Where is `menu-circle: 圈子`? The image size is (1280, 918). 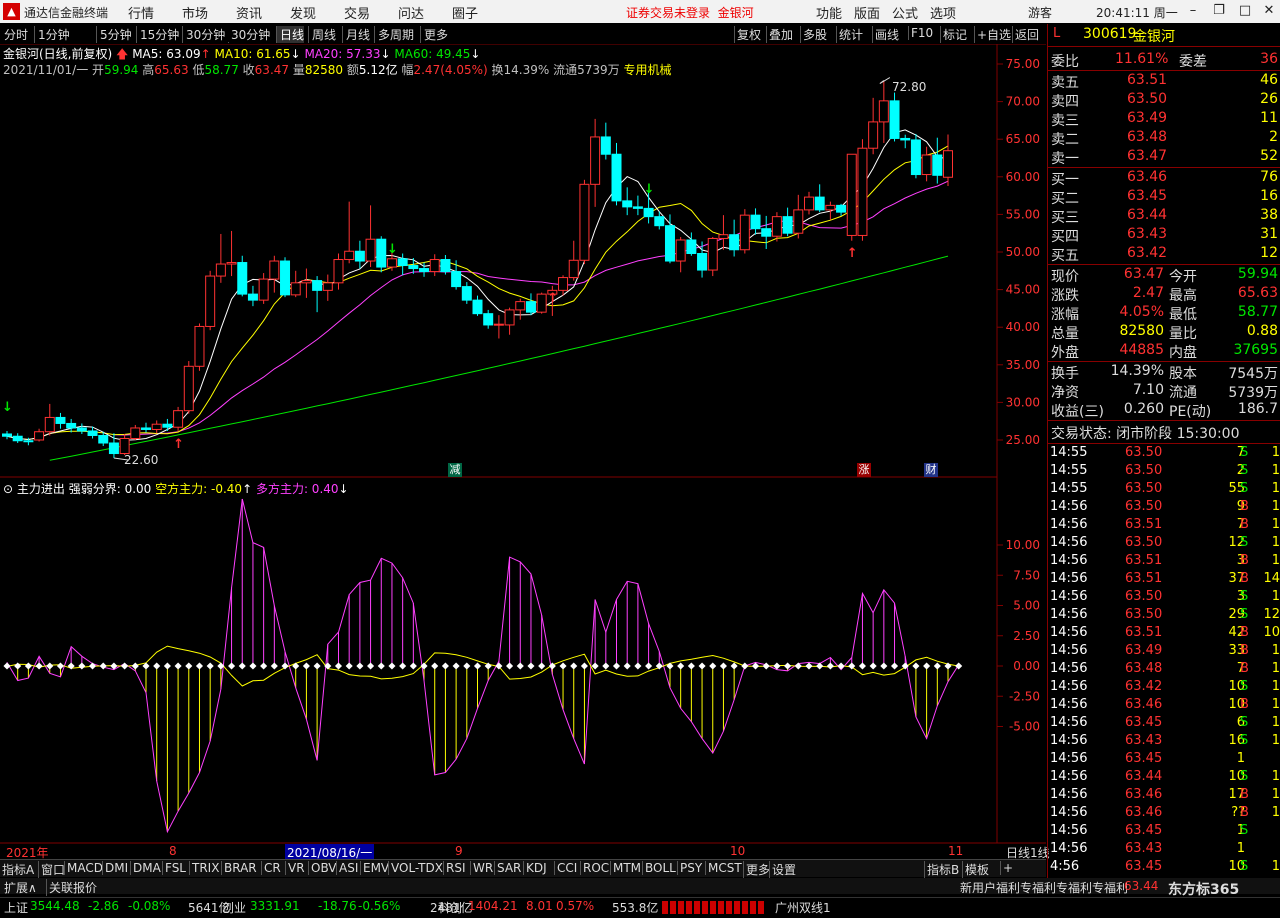
menu-circle: 圈子 is located at coordinates (465, 12).